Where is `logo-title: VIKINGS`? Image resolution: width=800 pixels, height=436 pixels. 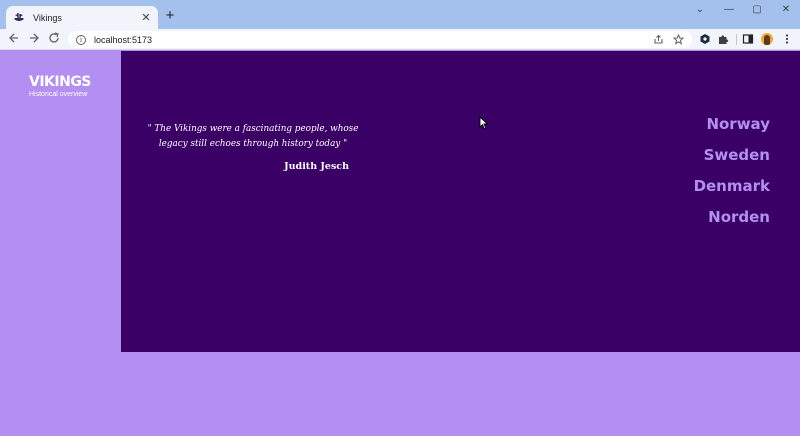 logo-title: VIKINGS is located at coordinates (60, 82).